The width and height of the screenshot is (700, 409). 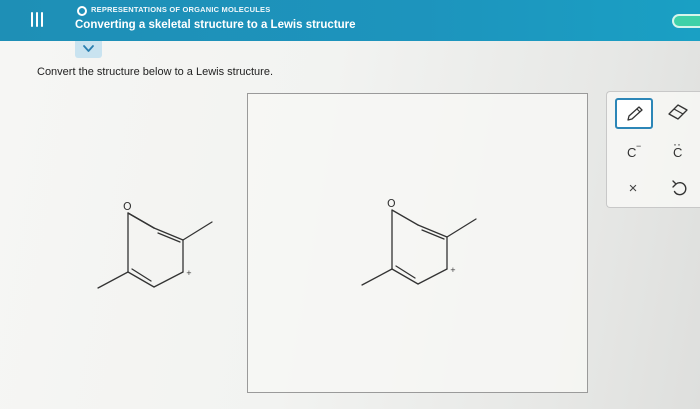 I want to click on drawing-toolbar: C − ·· C ×, so click(x=653, y=149).